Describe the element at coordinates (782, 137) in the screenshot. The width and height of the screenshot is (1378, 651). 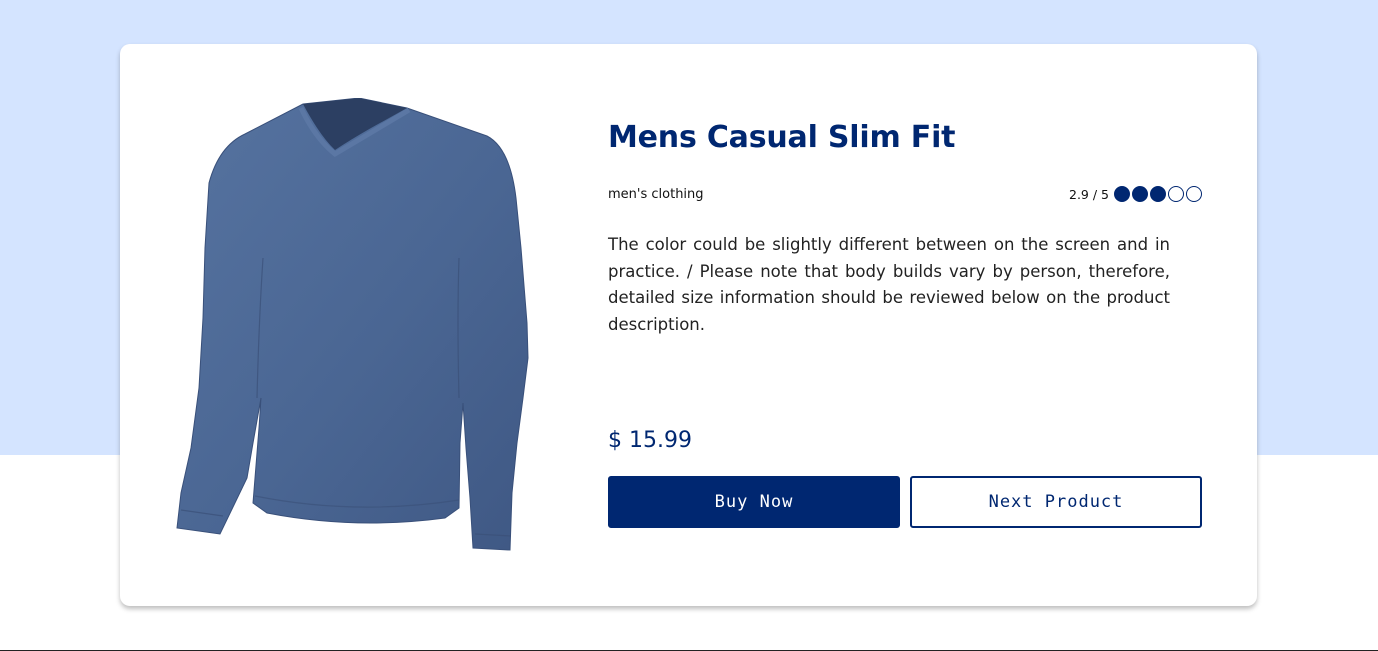
I see `product-title: Mens Casual Slim Fit` at that location.